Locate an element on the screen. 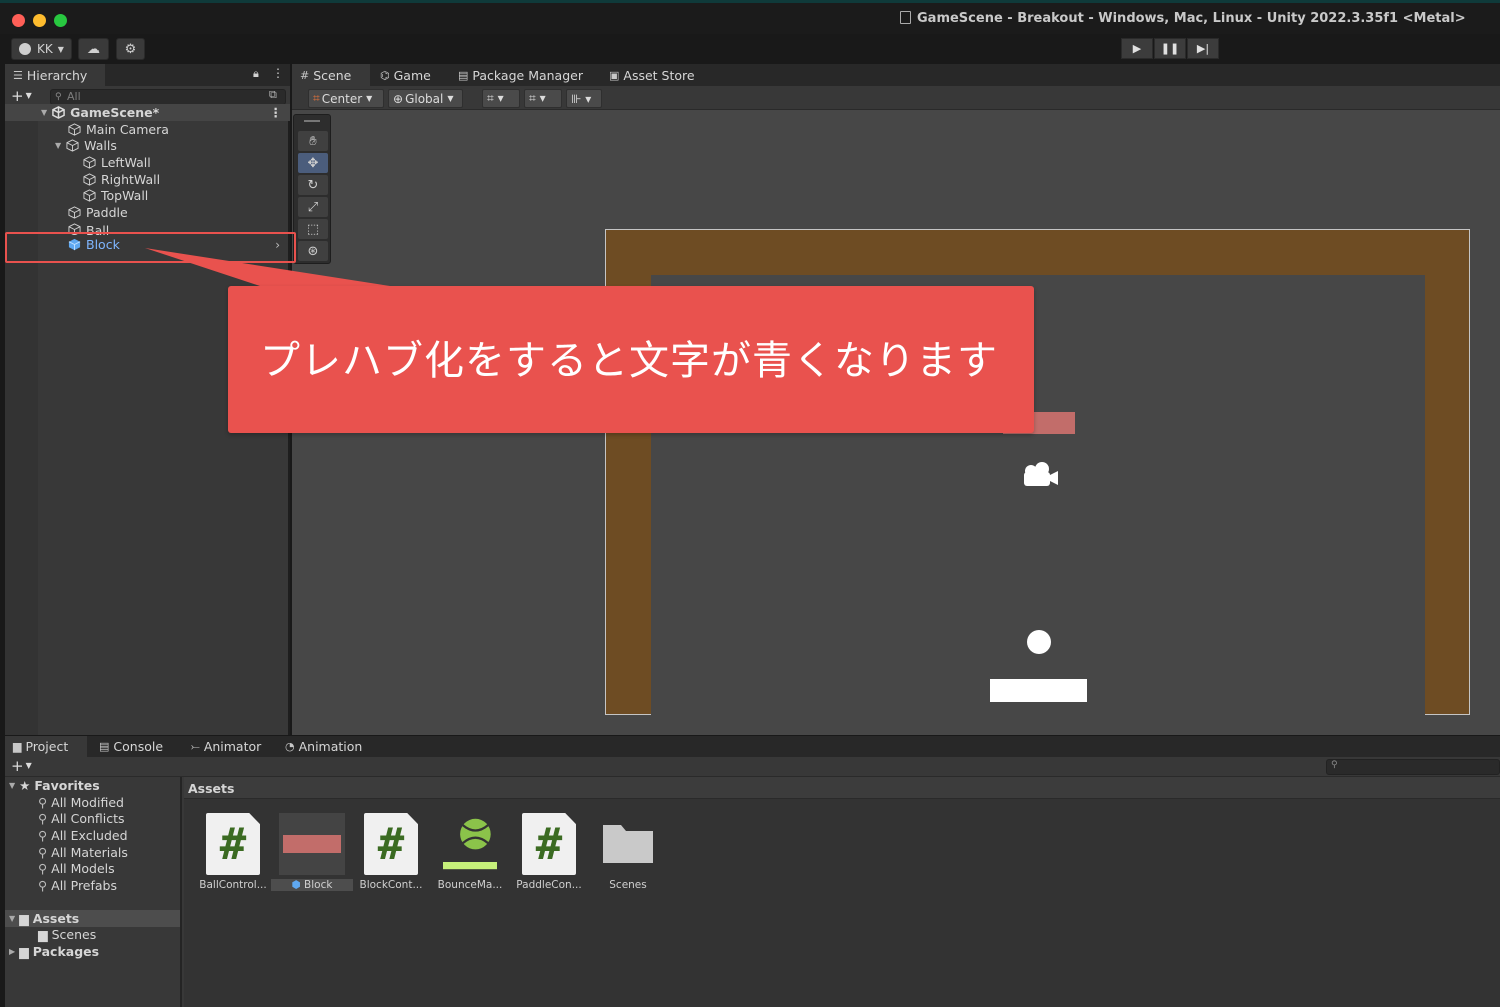  pause-icon: ❚❚ is located at coordinates (1170, 48).